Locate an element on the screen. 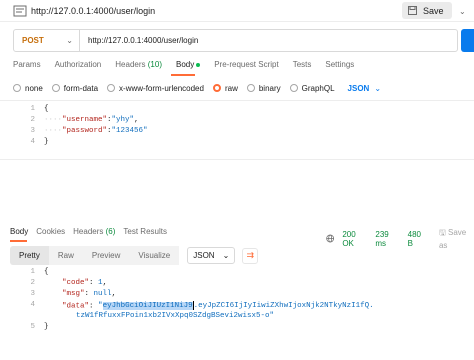 Image resolution: width=474 pixels, height=360 pixels. active-tab-underline is located at coordinates (183, 75).